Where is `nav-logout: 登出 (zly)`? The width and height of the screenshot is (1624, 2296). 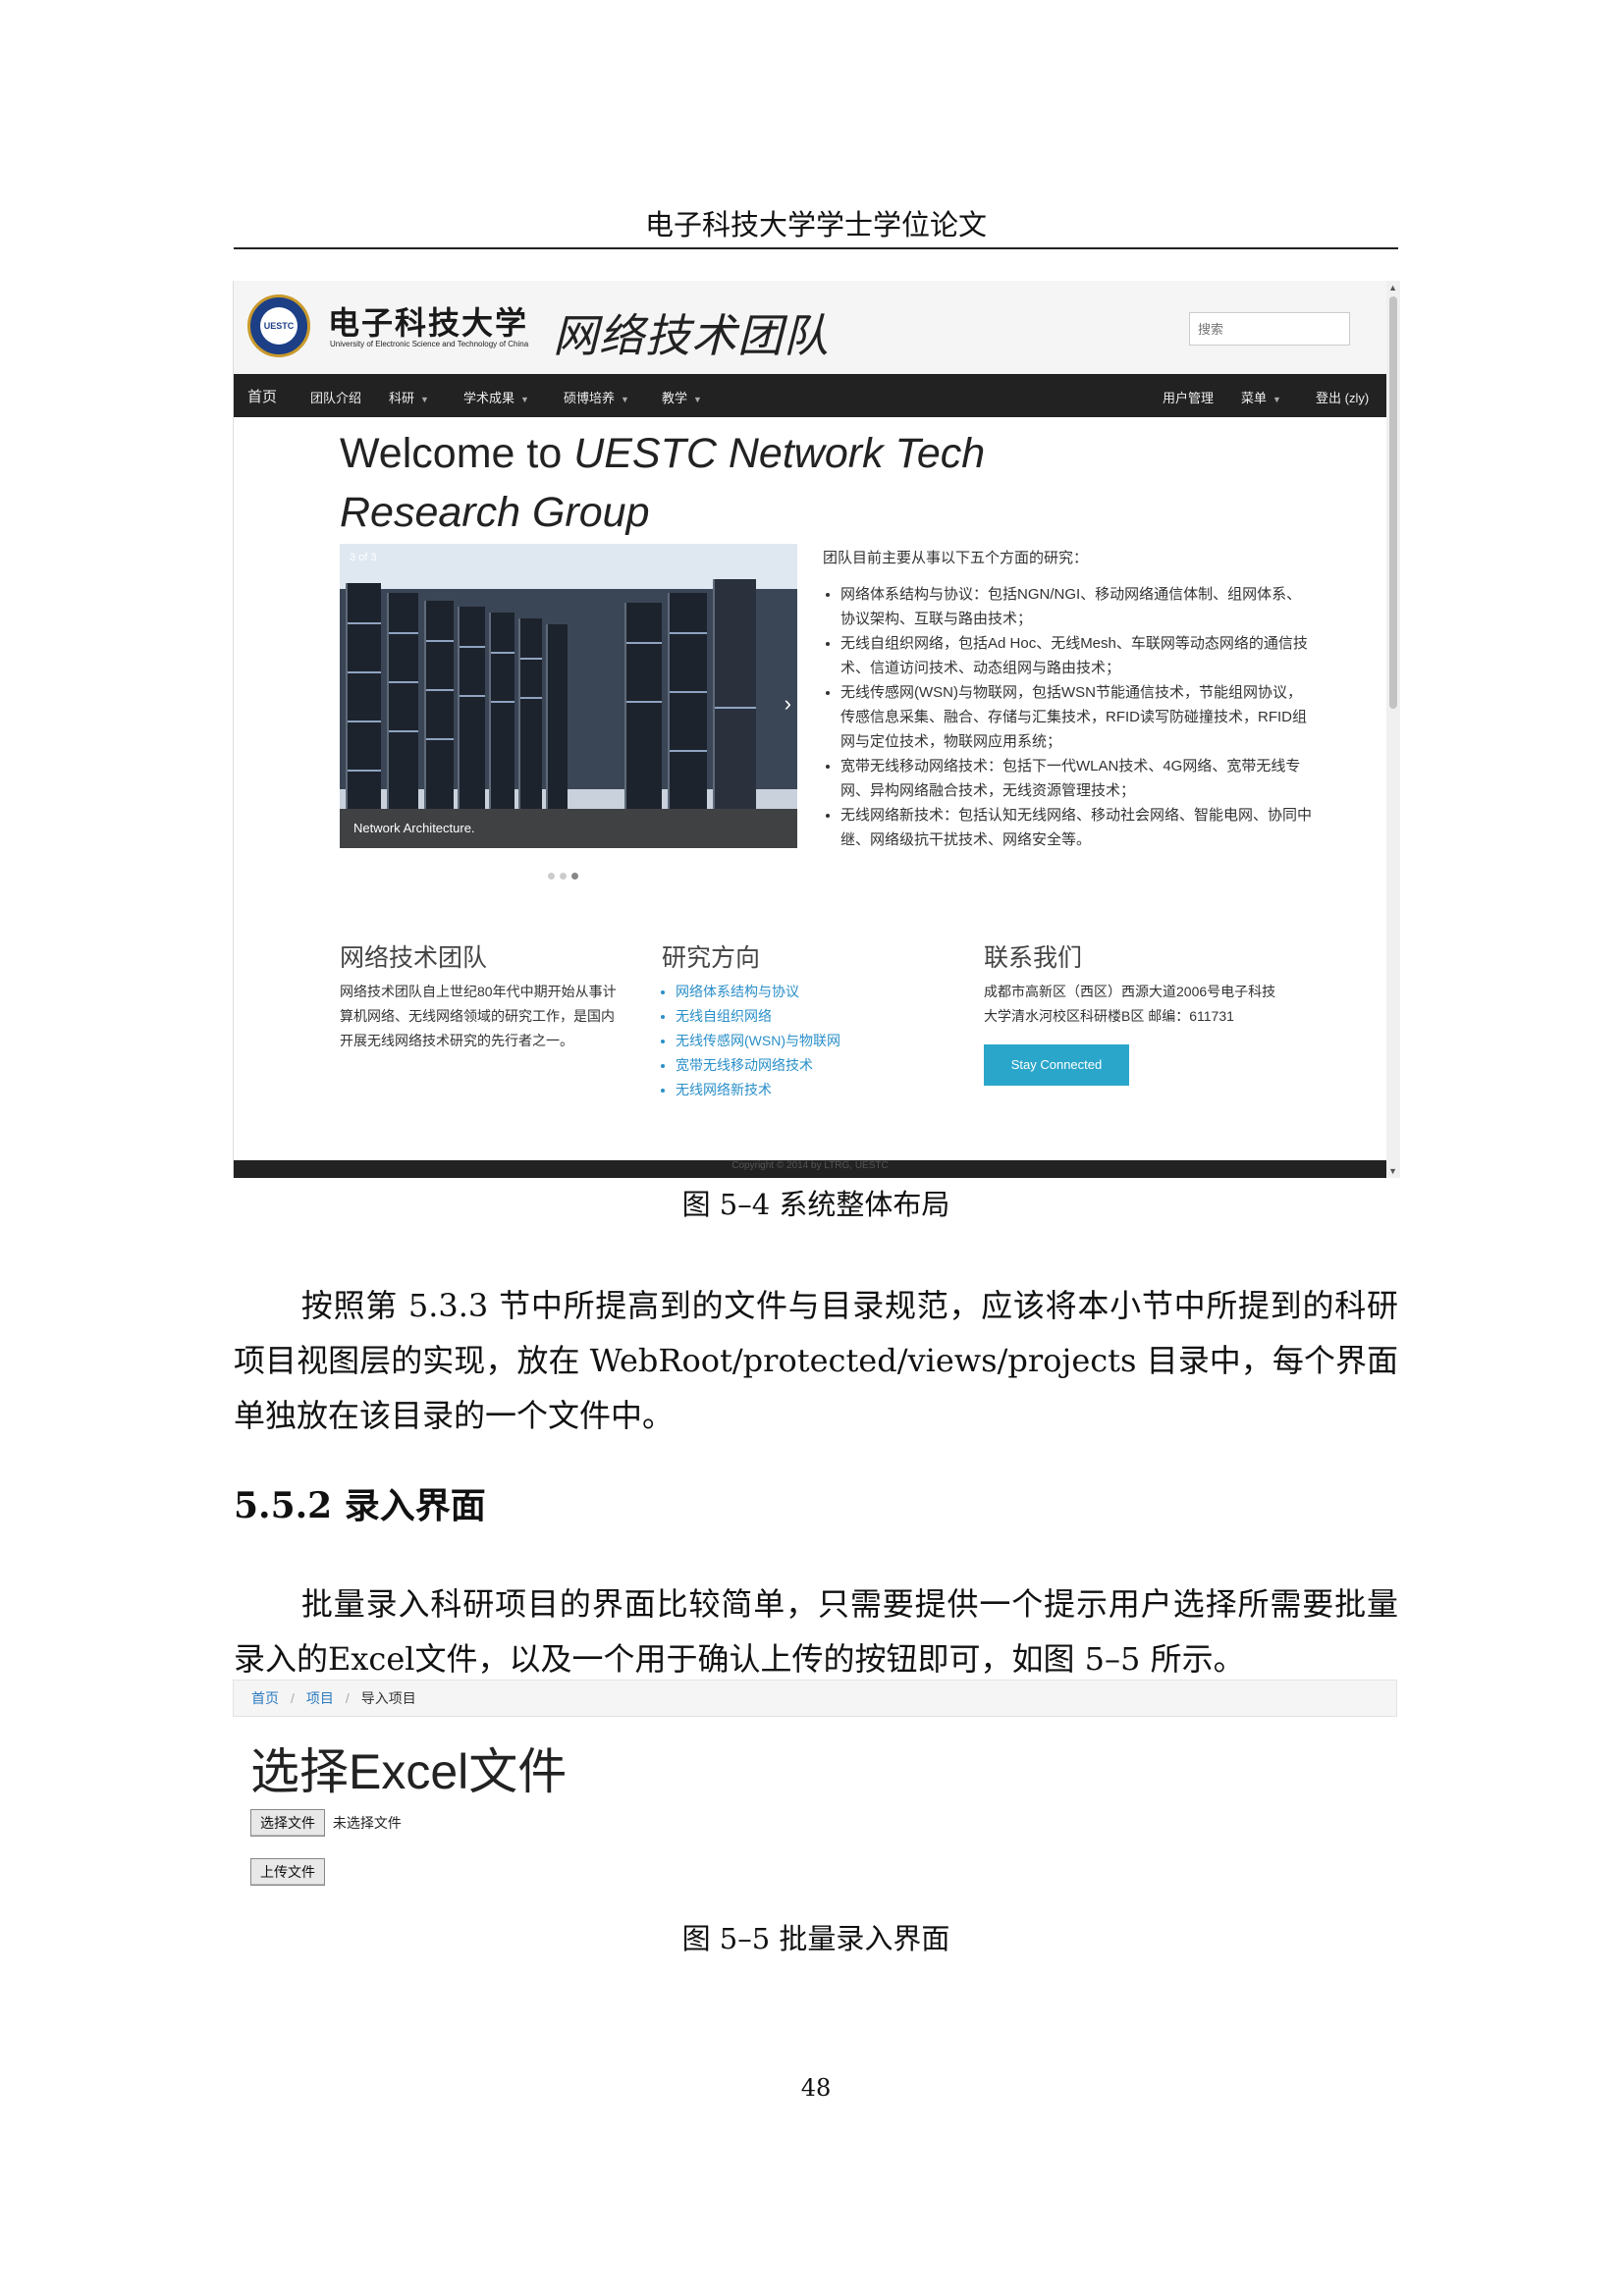
nav-logout: 登出 (zly) is located at coordinates (1342, 397).